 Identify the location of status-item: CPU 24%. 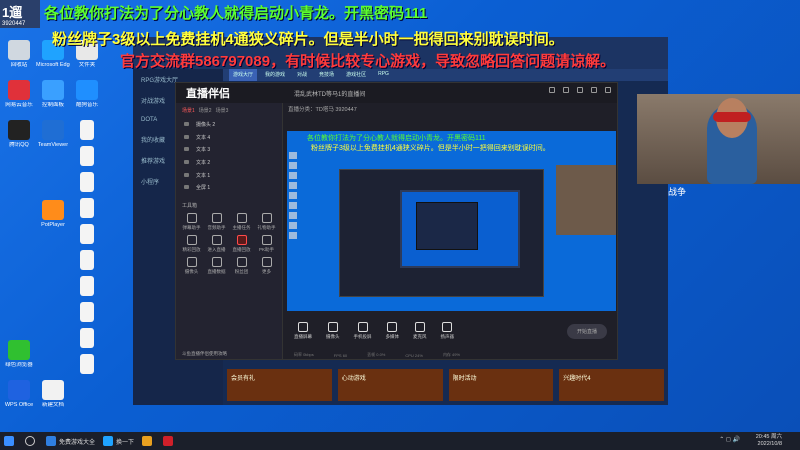
(414, 355).